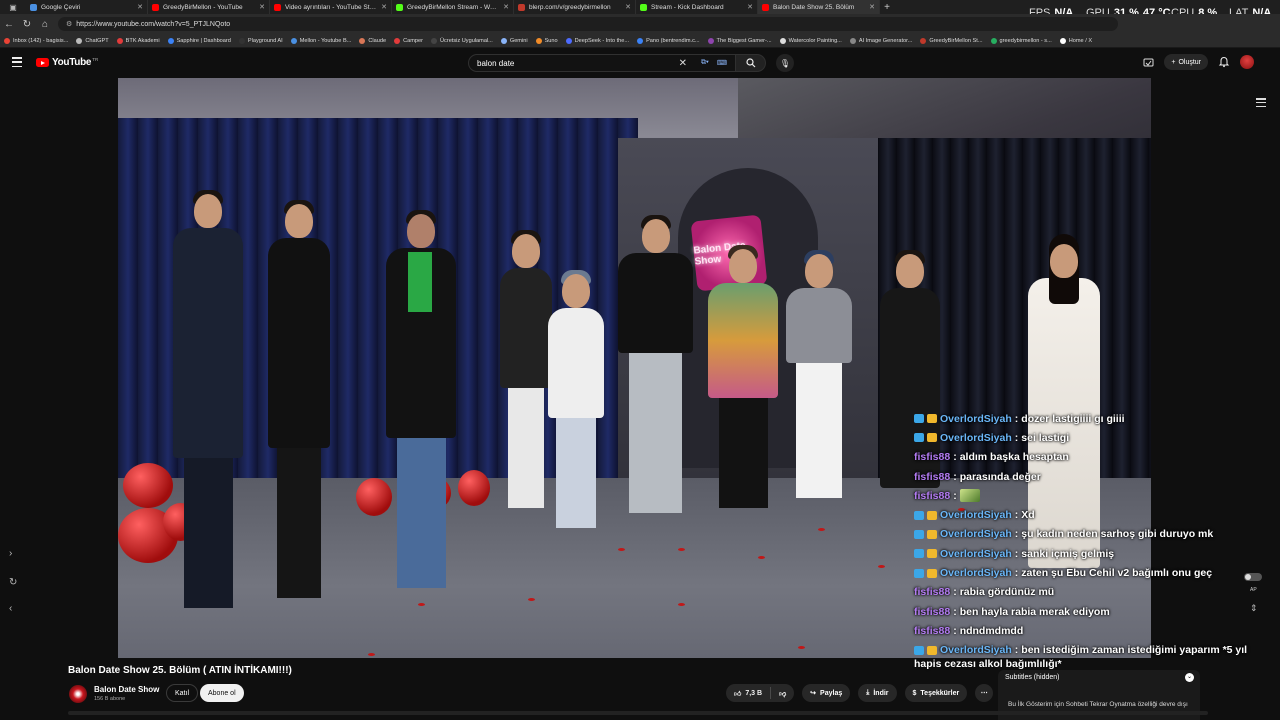 The image size is (1280, 720). What do you see at coordinates (887, 7) in the screenshot?
I see `new-tab-button: +` at bounding box center [887, 7].